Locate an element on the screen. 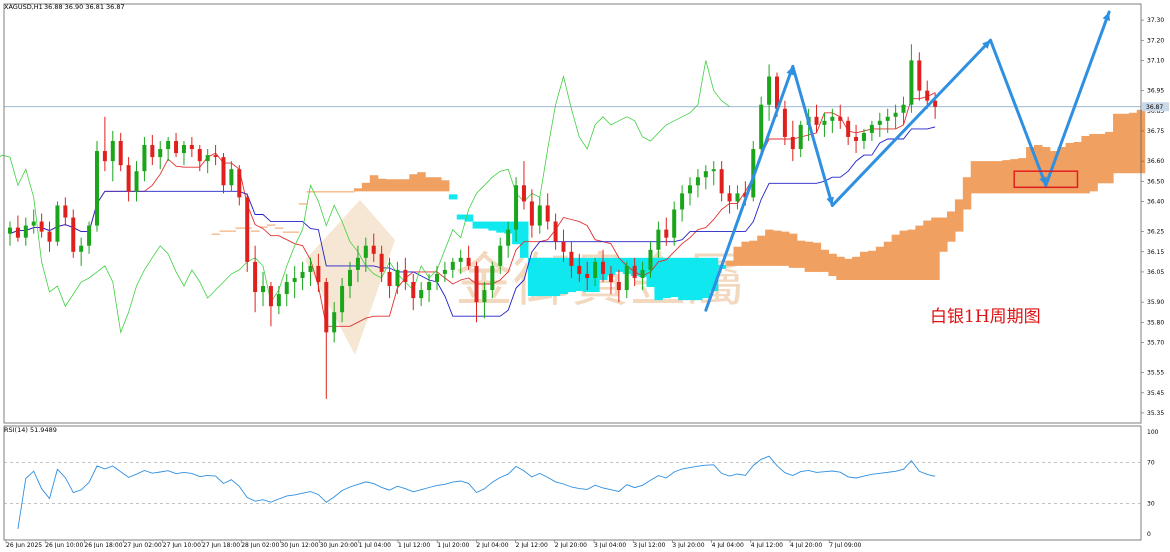  rsi-tick-label: 70 is located at coordinates (1151, 463).